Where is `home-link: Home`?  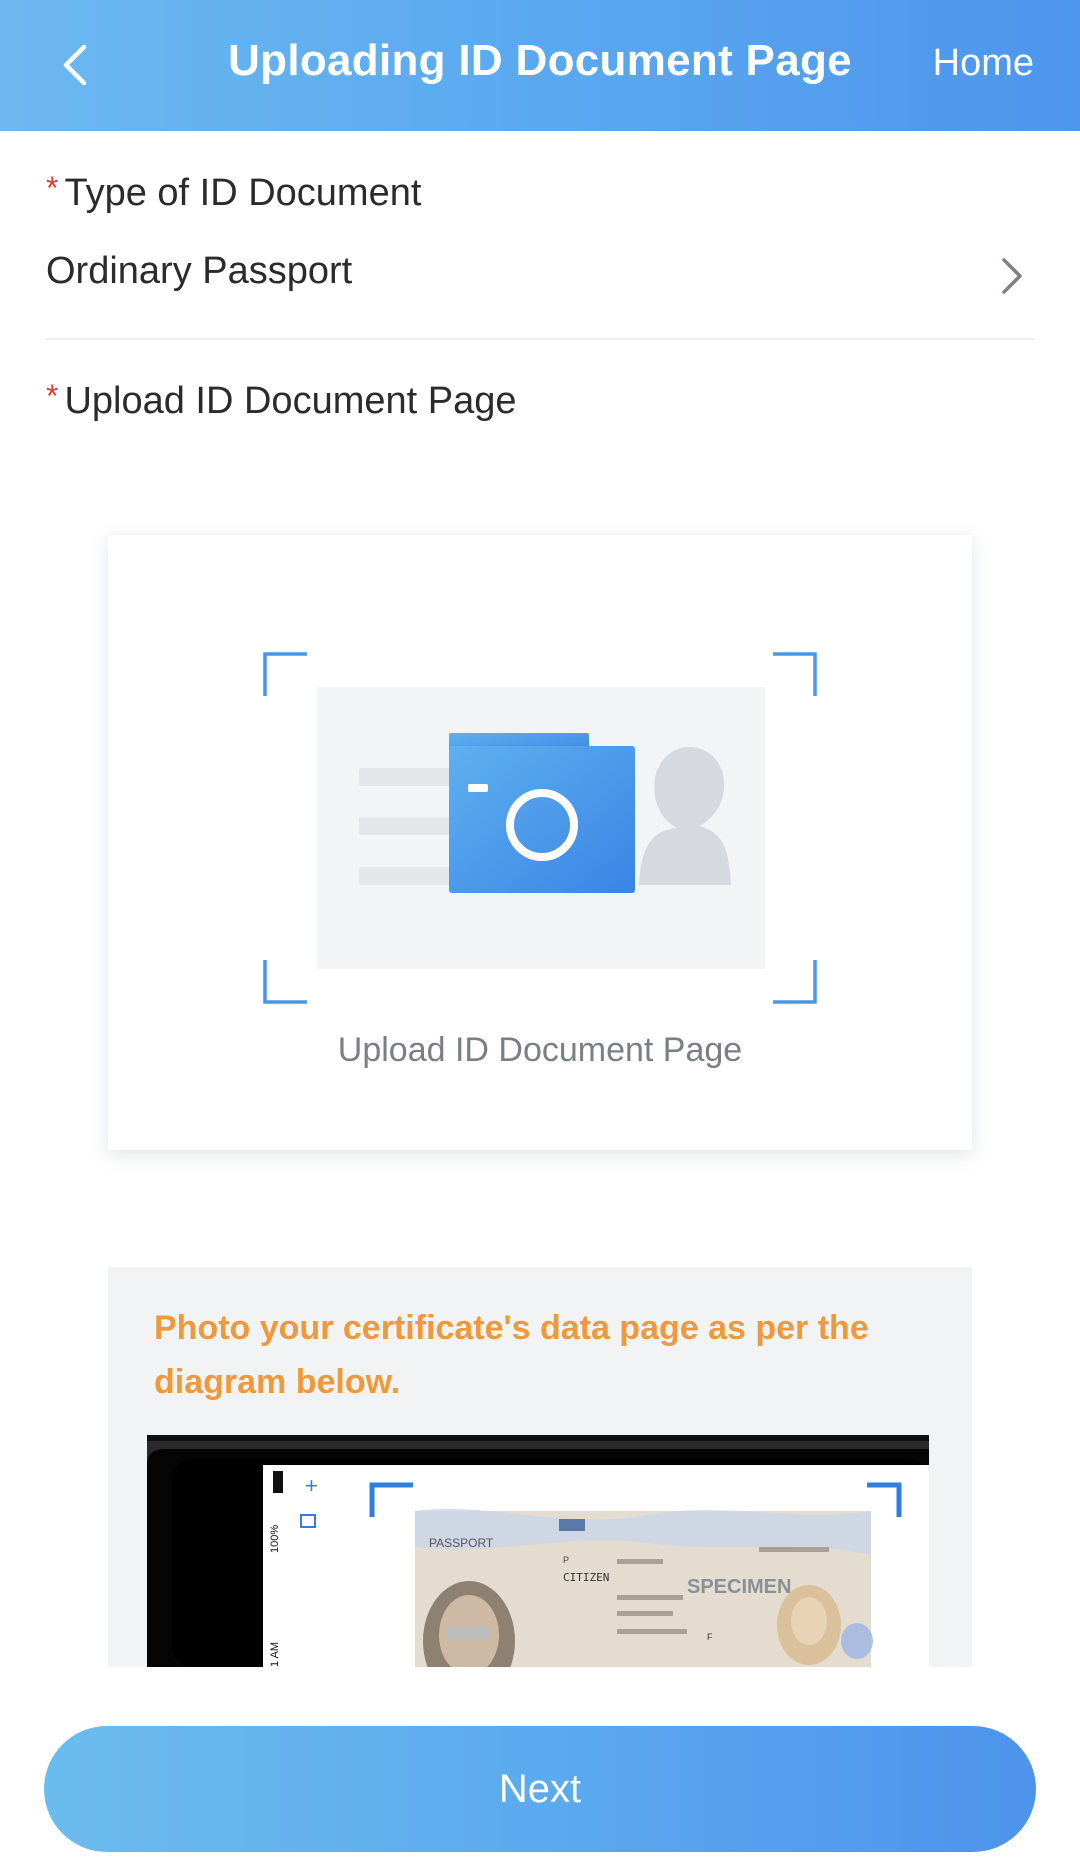 home-link: Home is located at coordinates (983, 63).